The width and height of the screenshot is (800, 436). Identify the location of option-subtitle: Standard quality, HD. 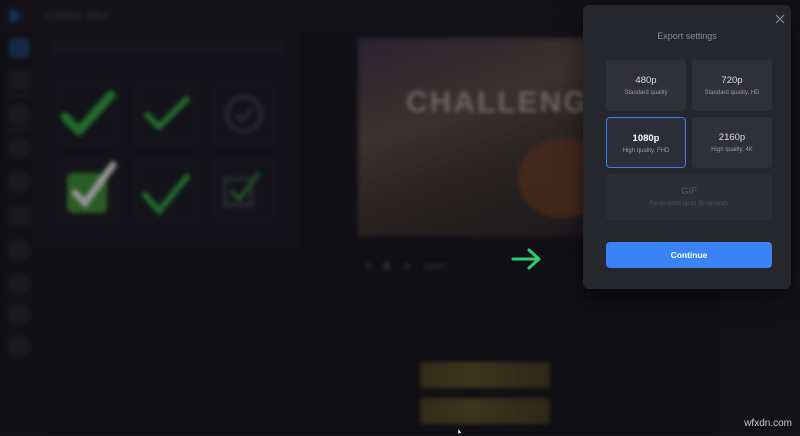
(732, 93).